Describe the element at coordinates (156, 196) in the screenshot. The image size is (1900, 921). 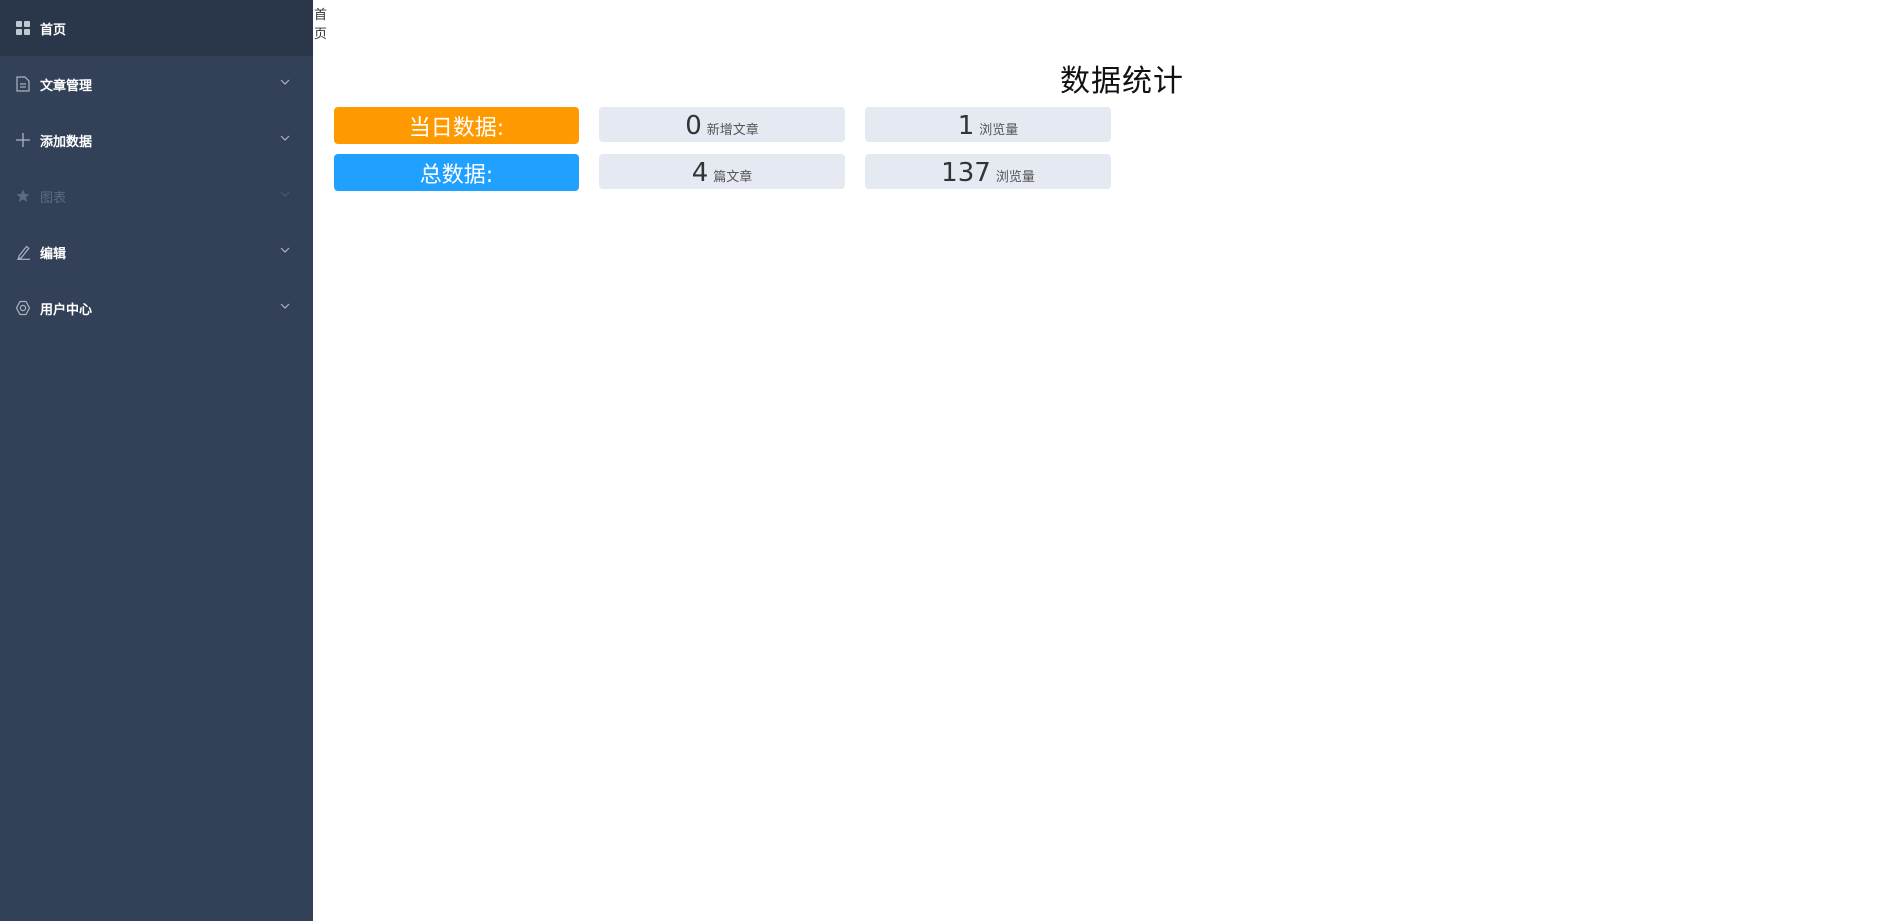
I see `sidebar-item-charts: 图表` at that location.